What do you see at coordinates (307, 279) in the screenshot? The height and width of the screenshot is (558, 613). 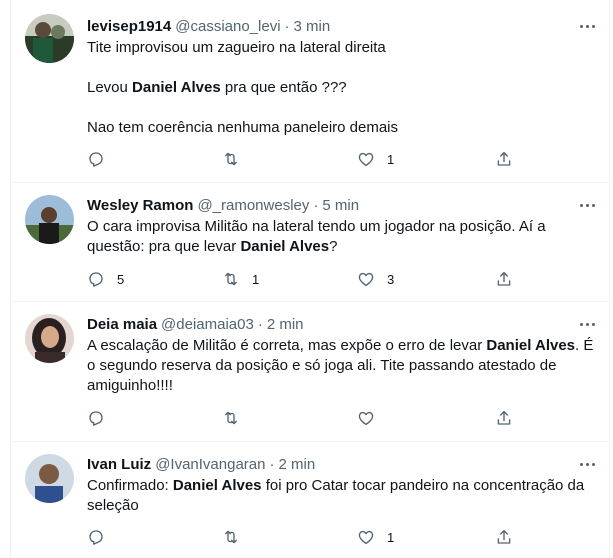 I see `tweet-actions: 5 1 3` at bounding box center [307, 279].